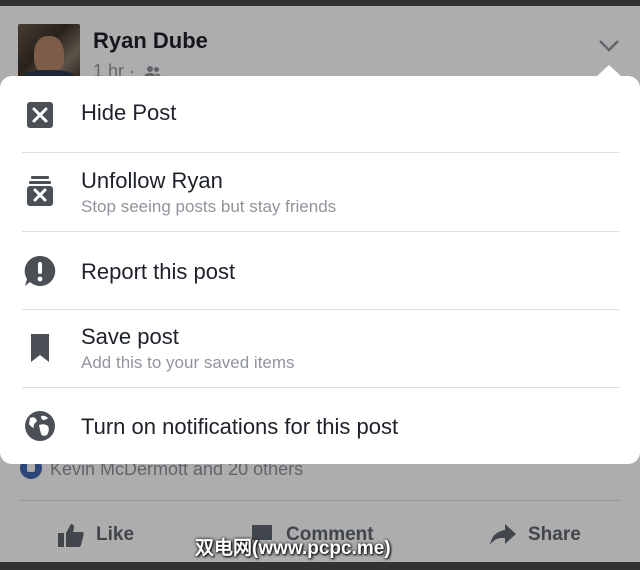 The image size is (640, 570). Describe the element at coordinates (40, 426) in the screenshot. I see `globe-icon` at that location.